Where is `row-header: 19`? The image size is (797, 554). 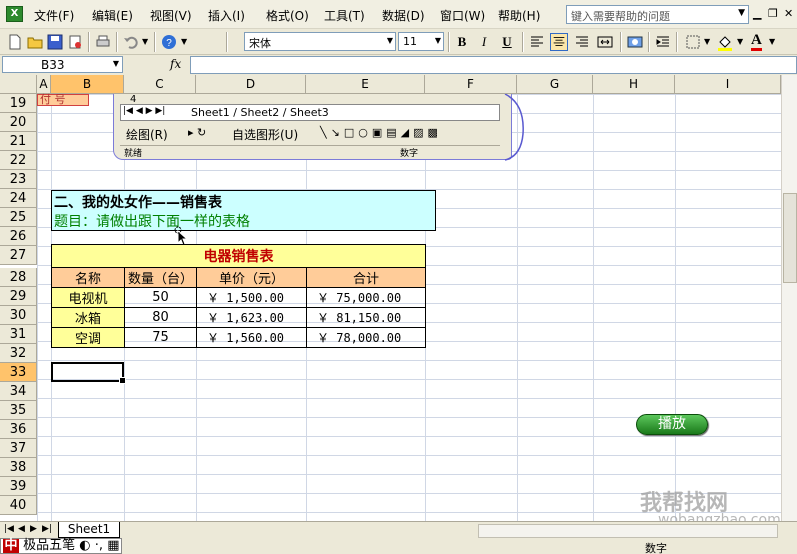
row-header: 19 is located at coordinates (18, 103).